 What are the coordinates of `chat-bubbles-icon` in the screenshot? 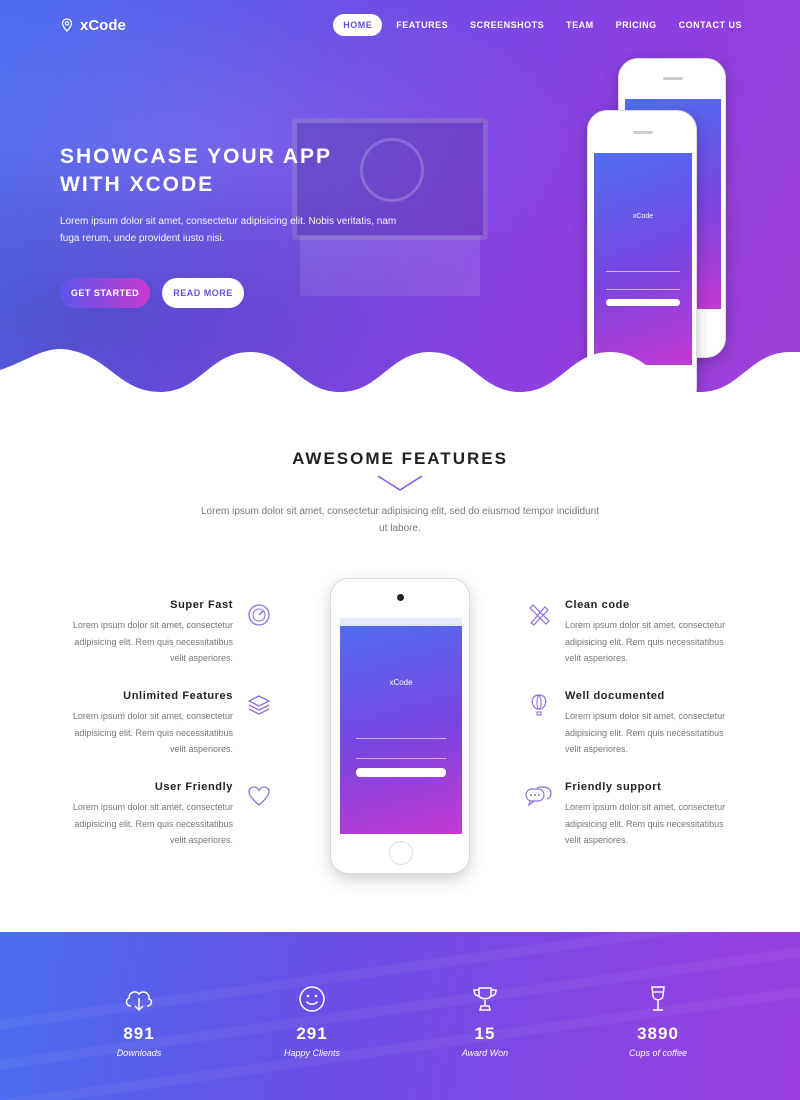 It's located at (539, 796).